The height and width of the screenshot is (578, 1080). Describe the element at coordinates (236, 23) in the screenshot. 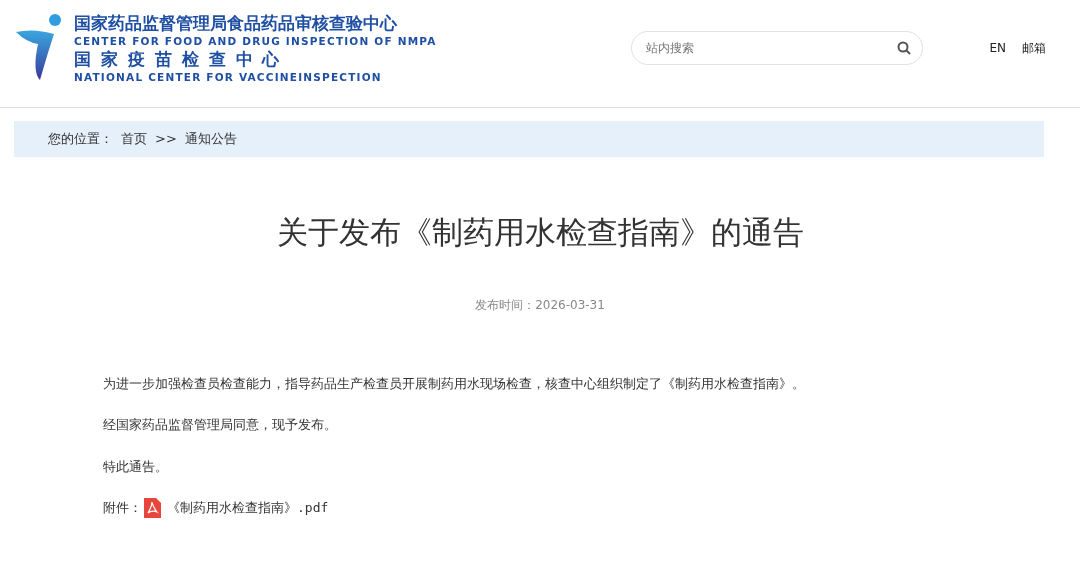

I see `logo-title: 国家药品监督管理局食品药品审核查验中心` at that location.